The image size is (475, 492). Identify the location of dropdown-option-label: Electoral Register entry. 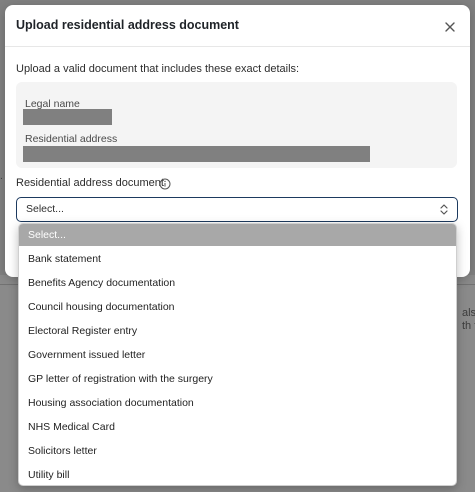
(83, 331).